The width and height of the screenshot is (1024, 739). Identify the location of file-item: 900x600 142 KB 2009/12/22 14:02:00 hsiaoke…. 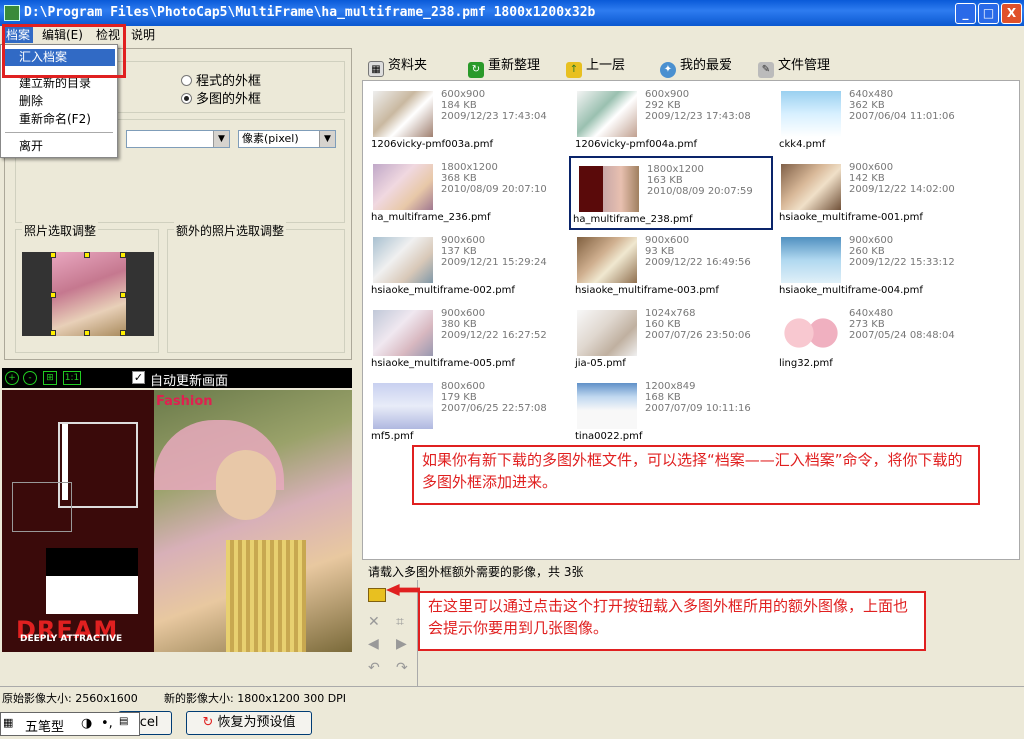
(875, 193).